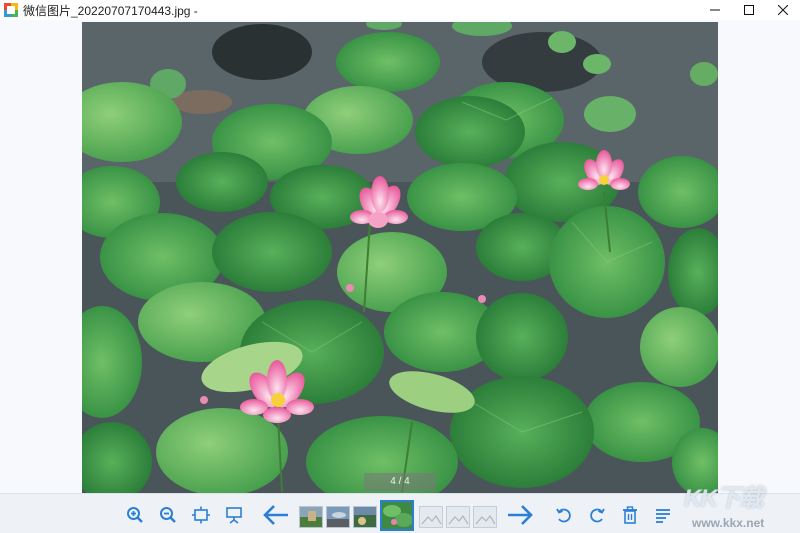  I want to click on rotate-left-button, so click(564, 515).